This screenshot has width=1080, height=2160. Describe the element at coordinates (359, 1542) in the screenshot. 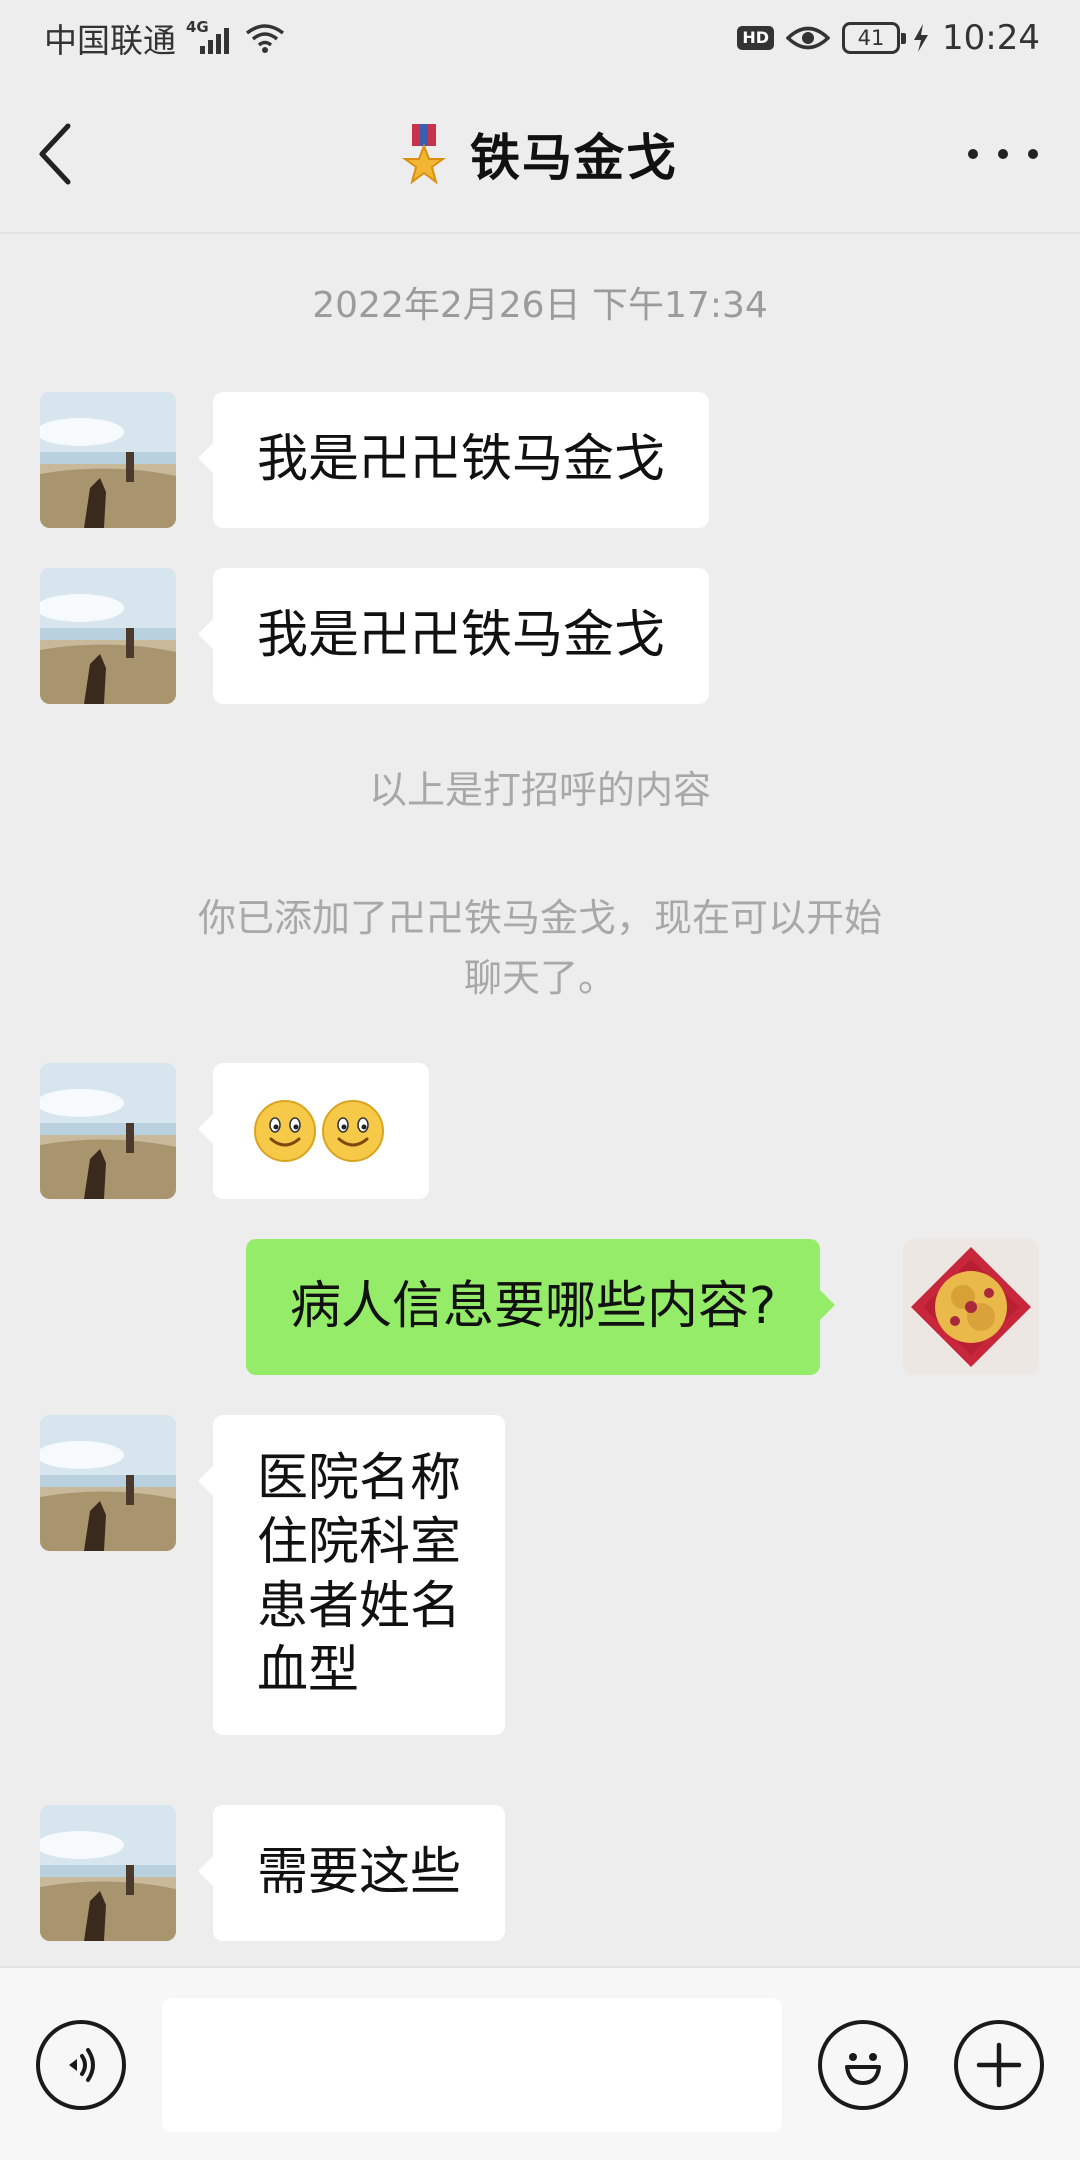

I see `message-line: 住院科室` at that location.